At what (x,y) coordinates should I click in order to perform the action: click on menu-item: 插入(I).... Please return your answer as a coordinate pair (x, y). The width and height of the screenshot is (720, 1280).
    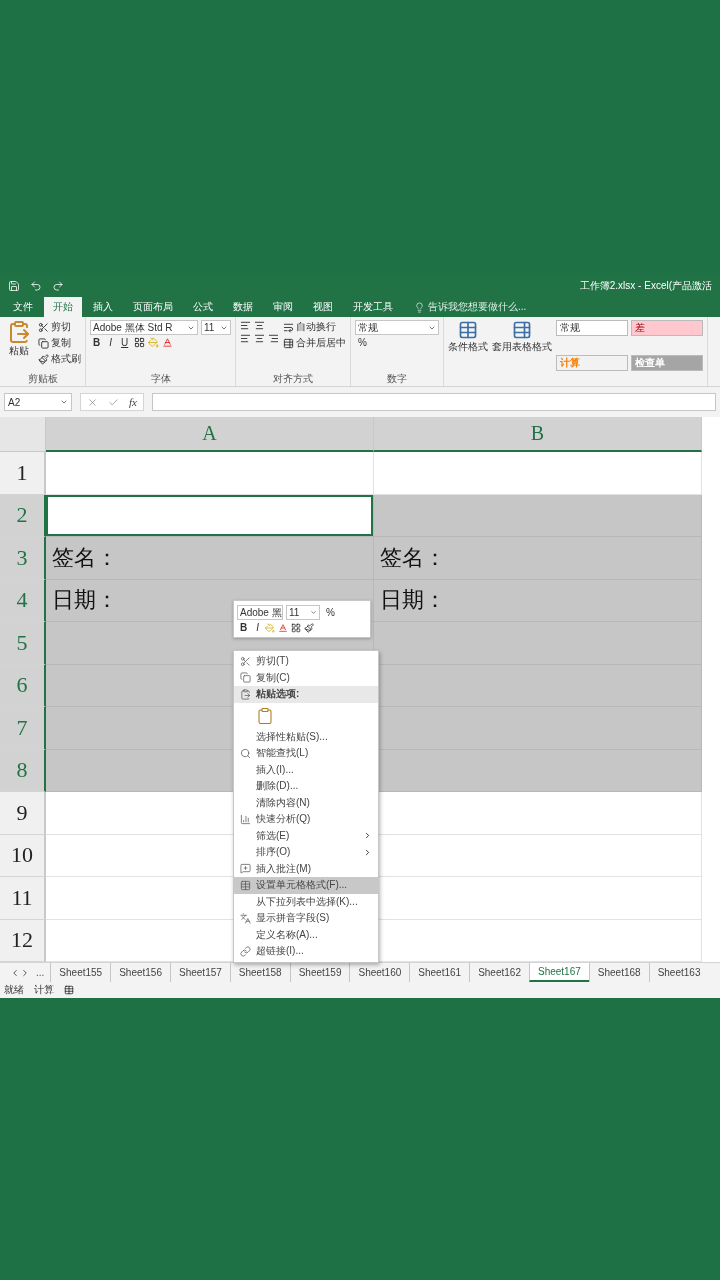
    Looking at the image, I should click on (306, 769).